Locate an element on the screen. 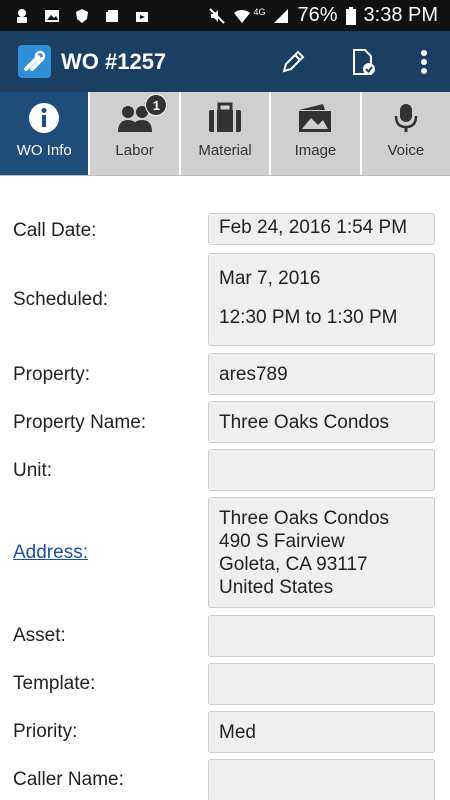 This screenshot has height=800, width=450. tab-material: Material is located at coordinates (226, 133).